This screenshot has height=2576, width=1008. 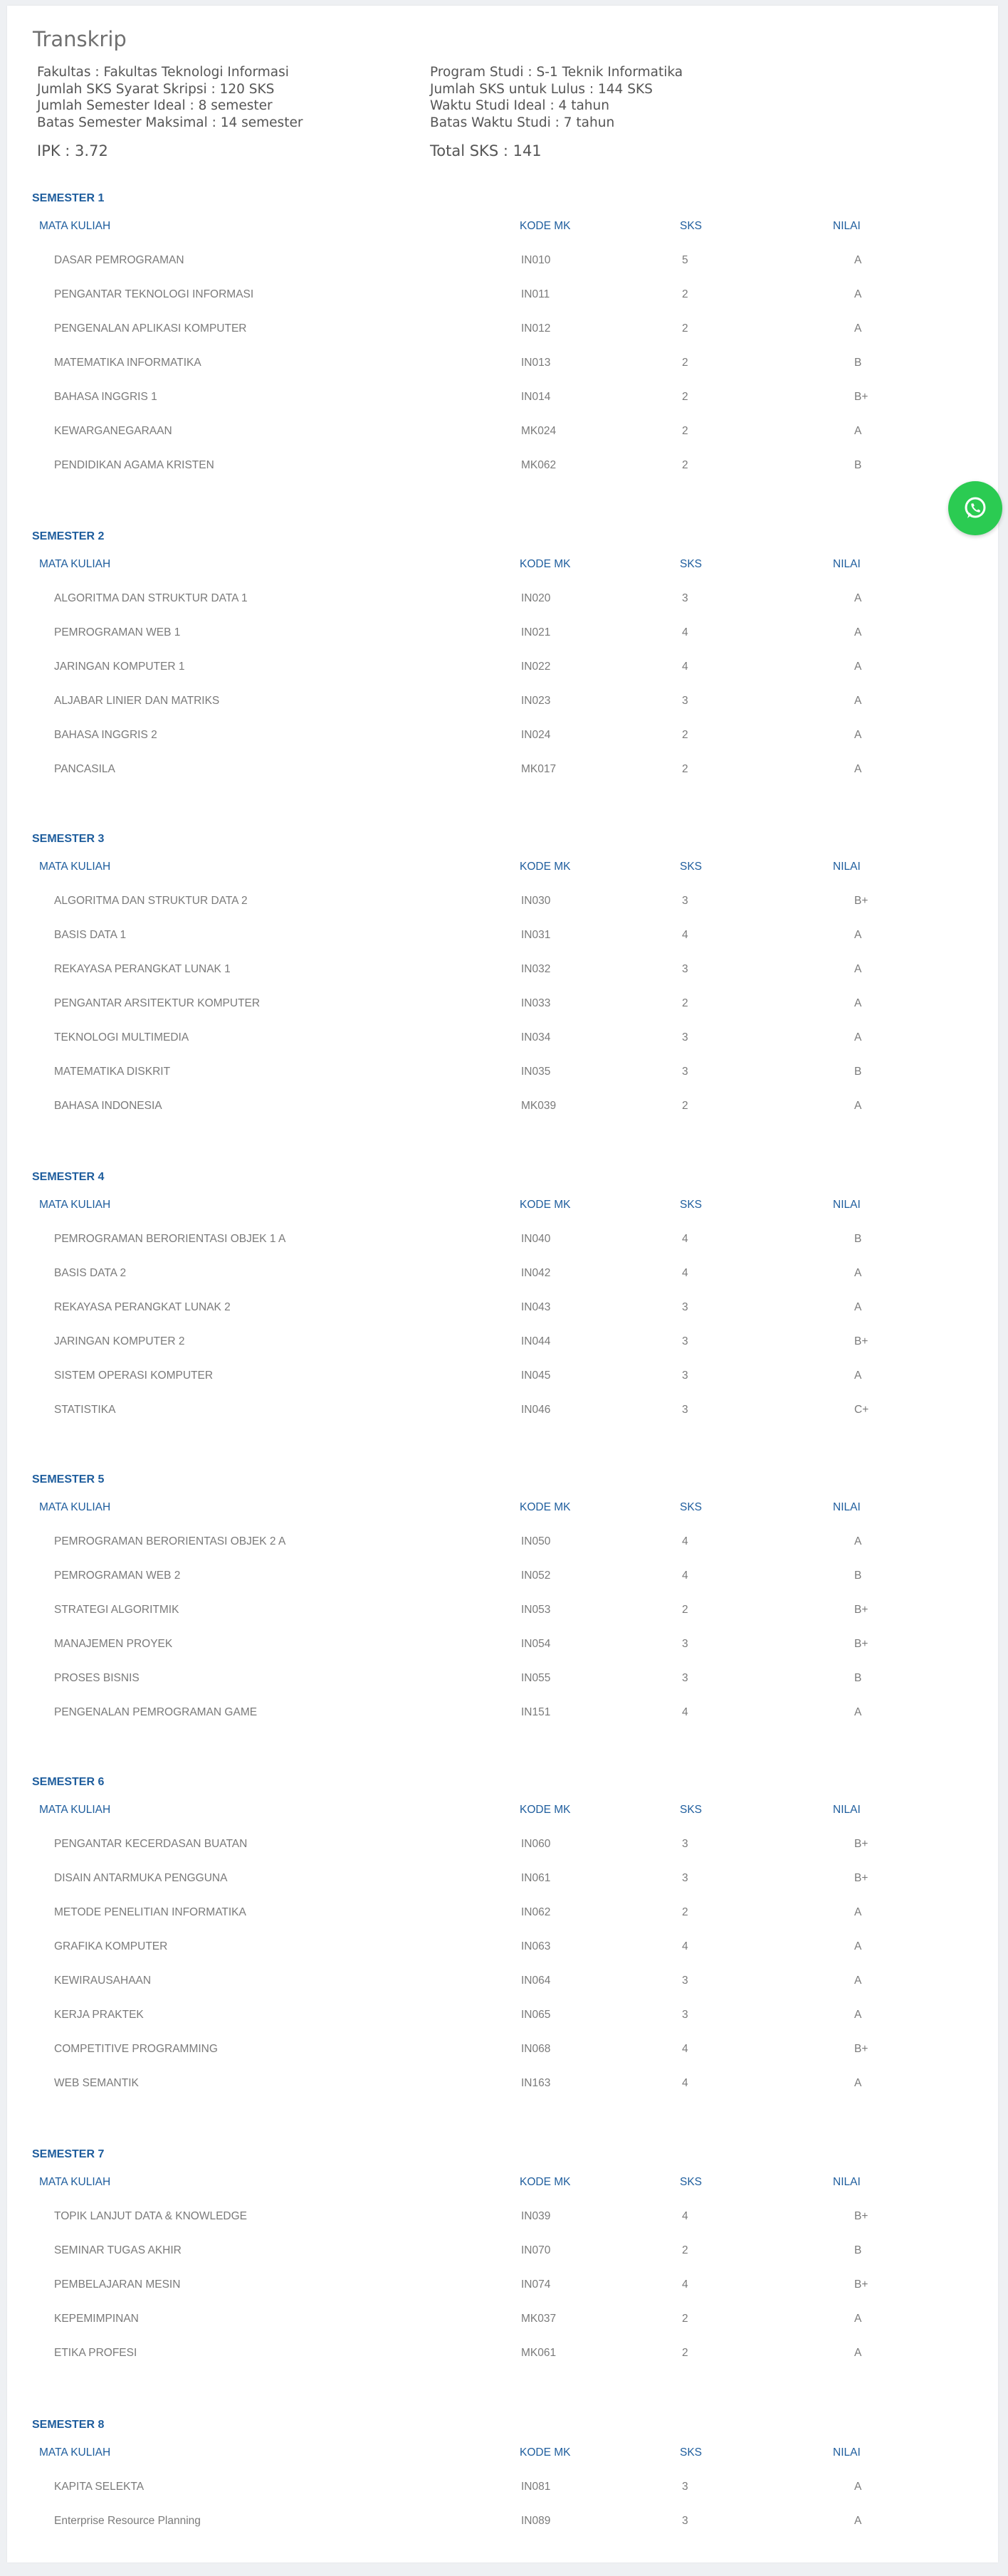 I want to click on ideal-semester-line: Jumlah Semester Ideal : 8 semester, so click(x=155, y=105).